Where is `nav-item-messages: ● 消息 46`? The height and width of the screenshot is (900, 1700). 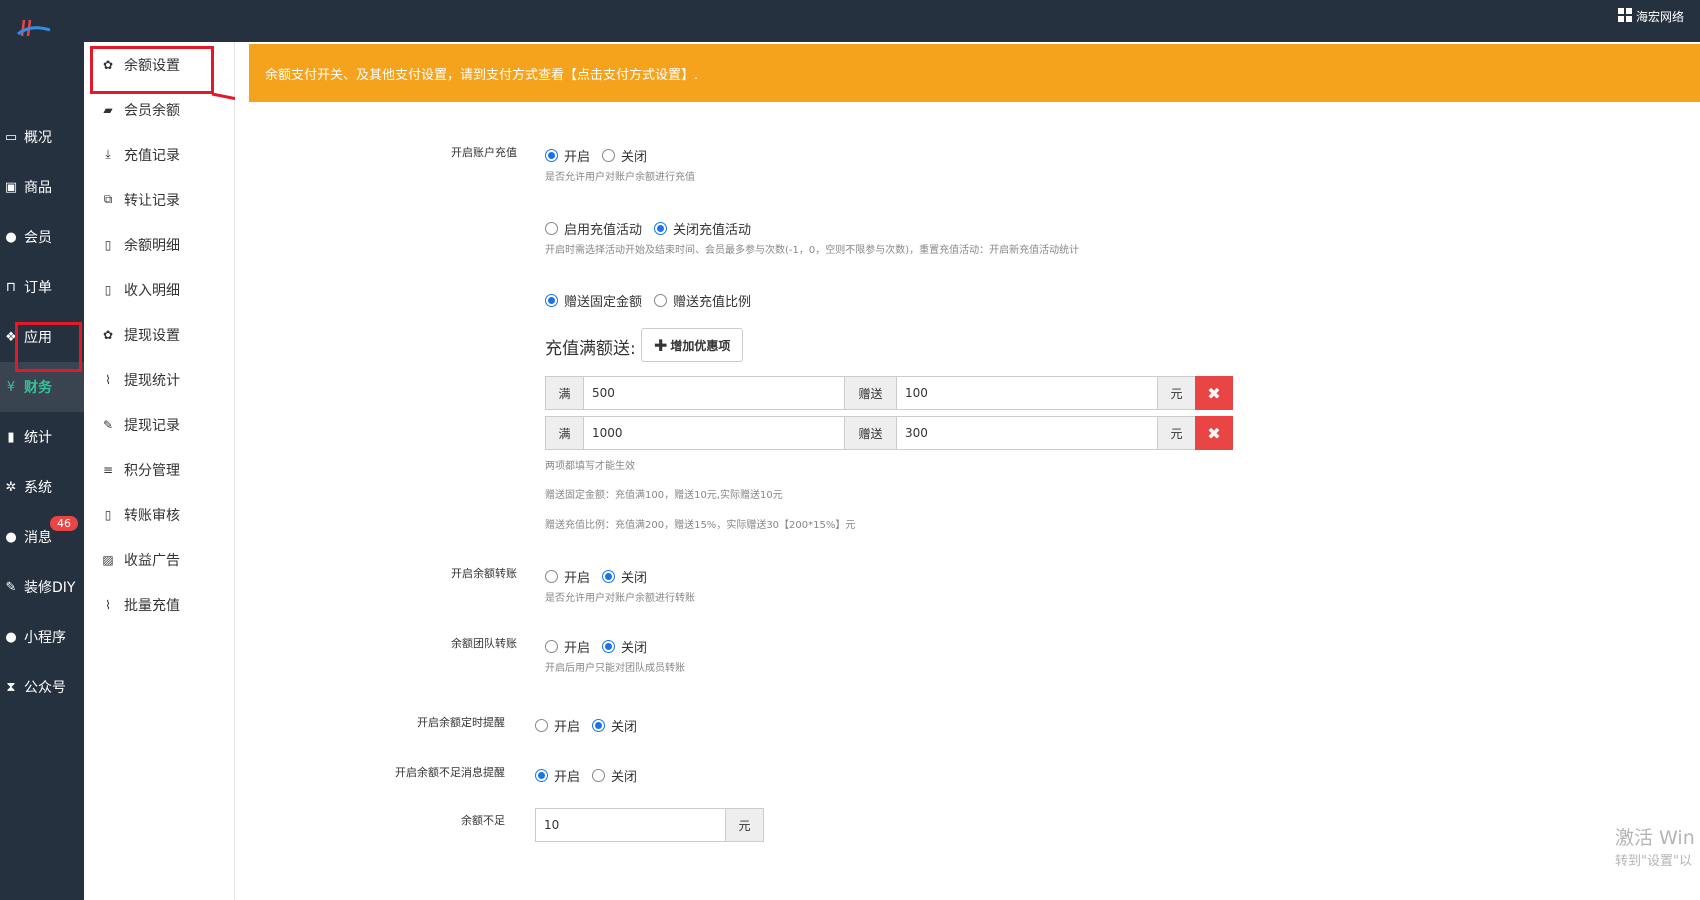
nav-item-messages: ● 消息 46 is located at coordinates (42, 537).